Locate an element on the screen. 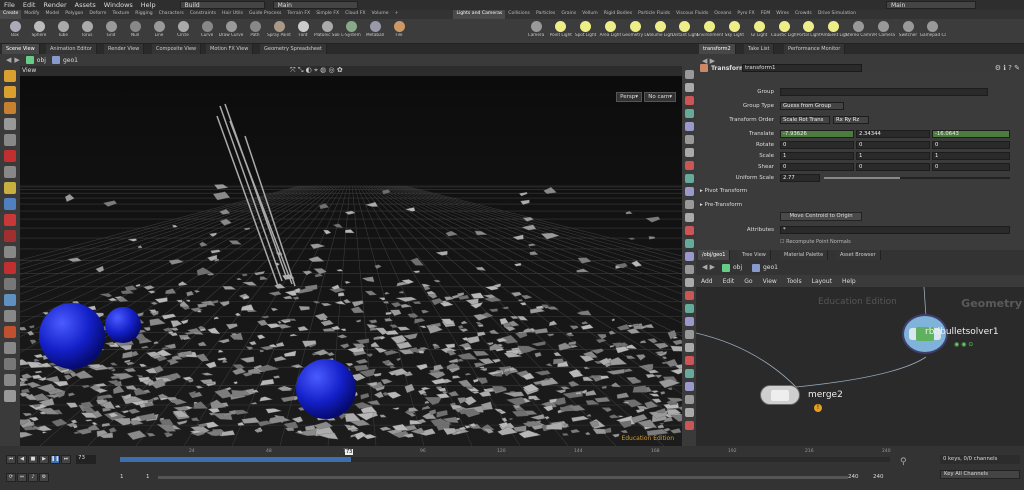 This screenshot has width=1024, height=490. move-centroid-button: Move Centroid to Origin is located at coordinates (821, 216).